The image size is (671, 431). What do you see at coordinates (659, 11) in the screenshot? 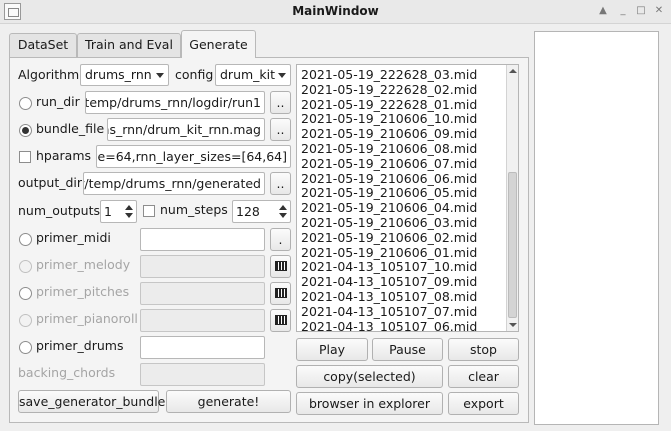
I see `close-icon: ✕` at bounding box center [659, 11].